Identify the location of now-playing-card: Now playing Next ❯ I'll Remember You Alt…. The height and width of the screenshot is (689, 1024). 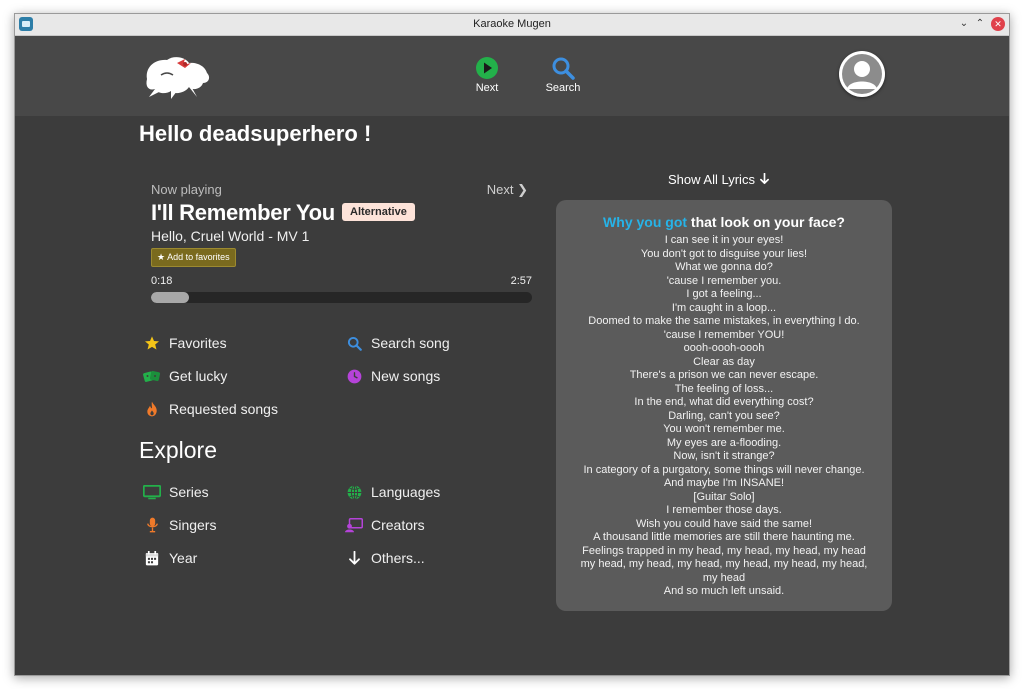
(341, 244).